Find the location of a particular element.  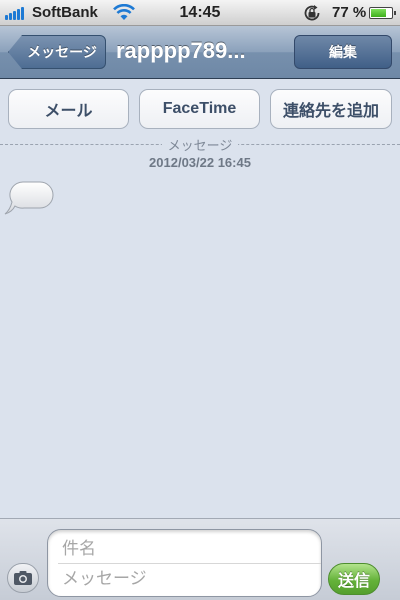

back-button: メッセージ is located at coordinates (57, 52).